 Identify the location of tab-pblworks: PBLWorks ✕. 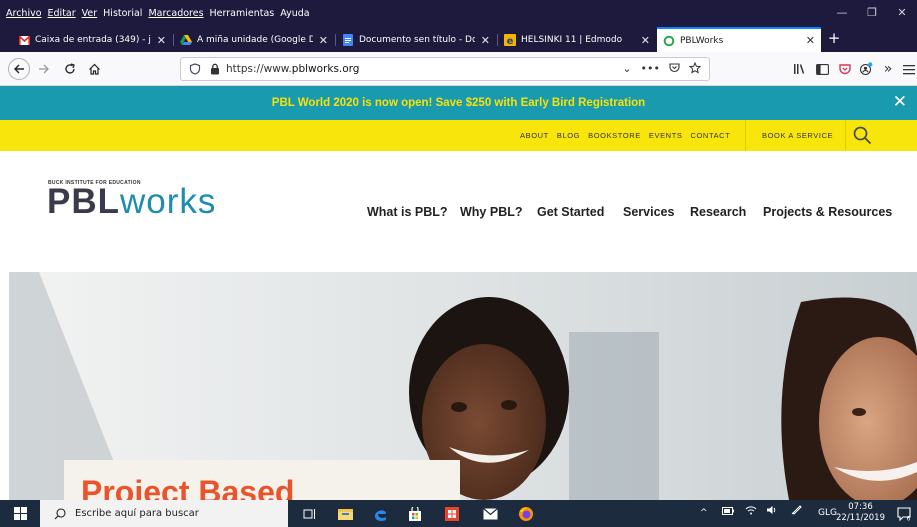
(739, 39).